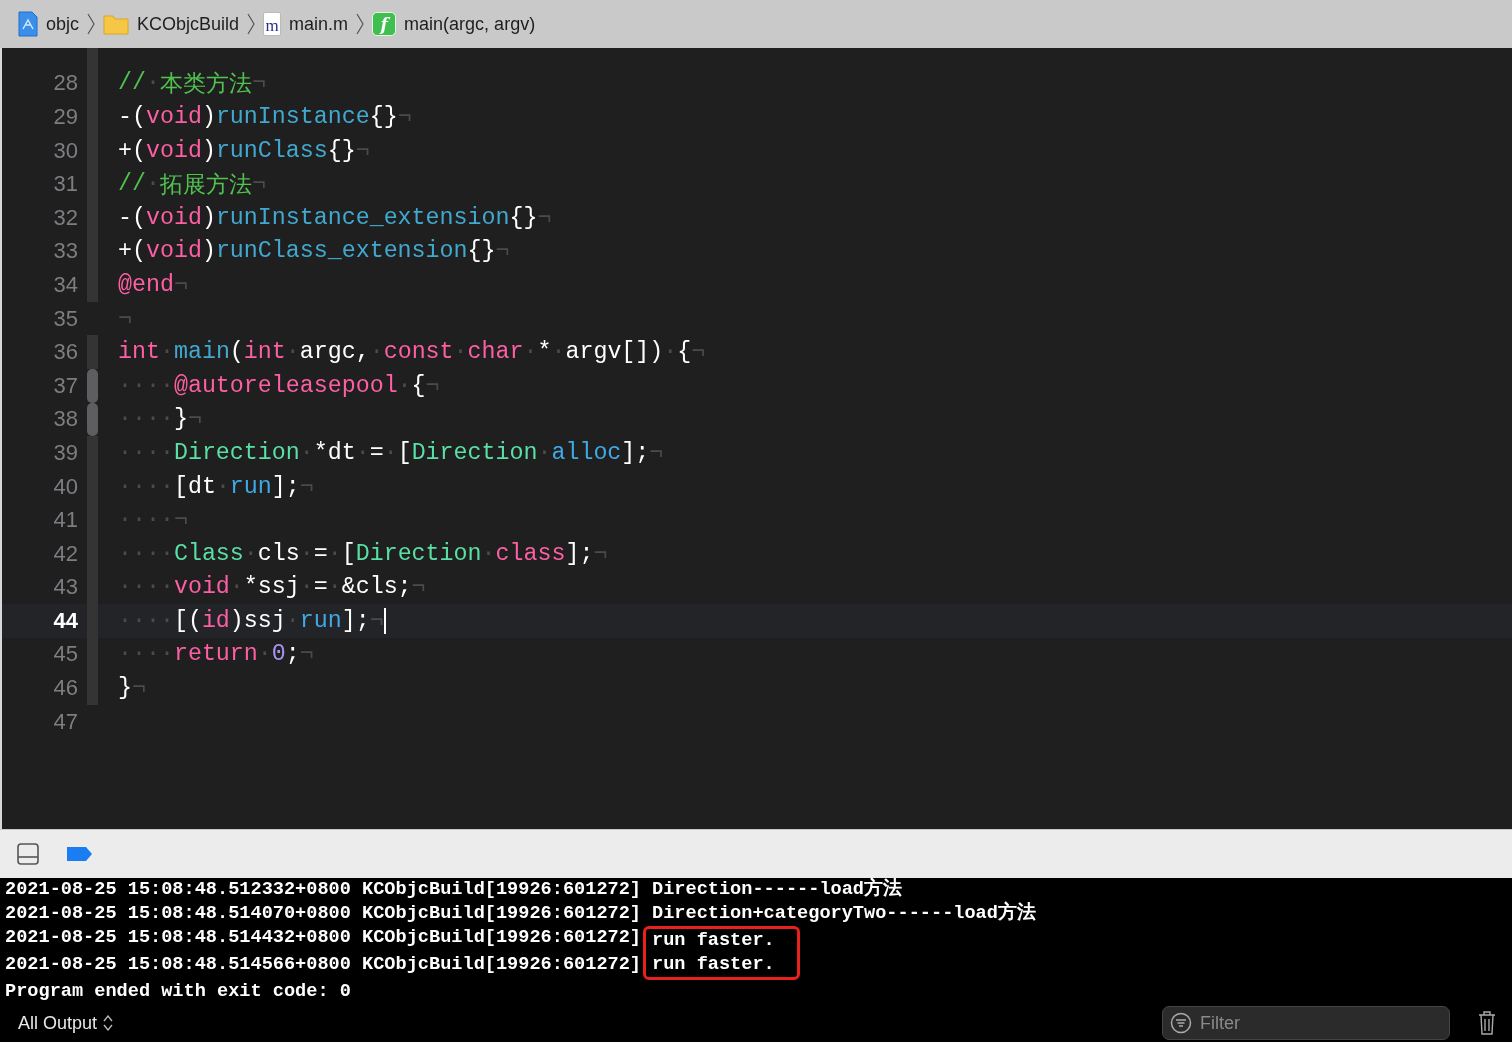 Image resolution: width=1512 pixels, height=1042 pixels. What do you see at coordinates (65, 217) in the screenshot?
I see `line-number: 32` at bounding box center [65, 217].